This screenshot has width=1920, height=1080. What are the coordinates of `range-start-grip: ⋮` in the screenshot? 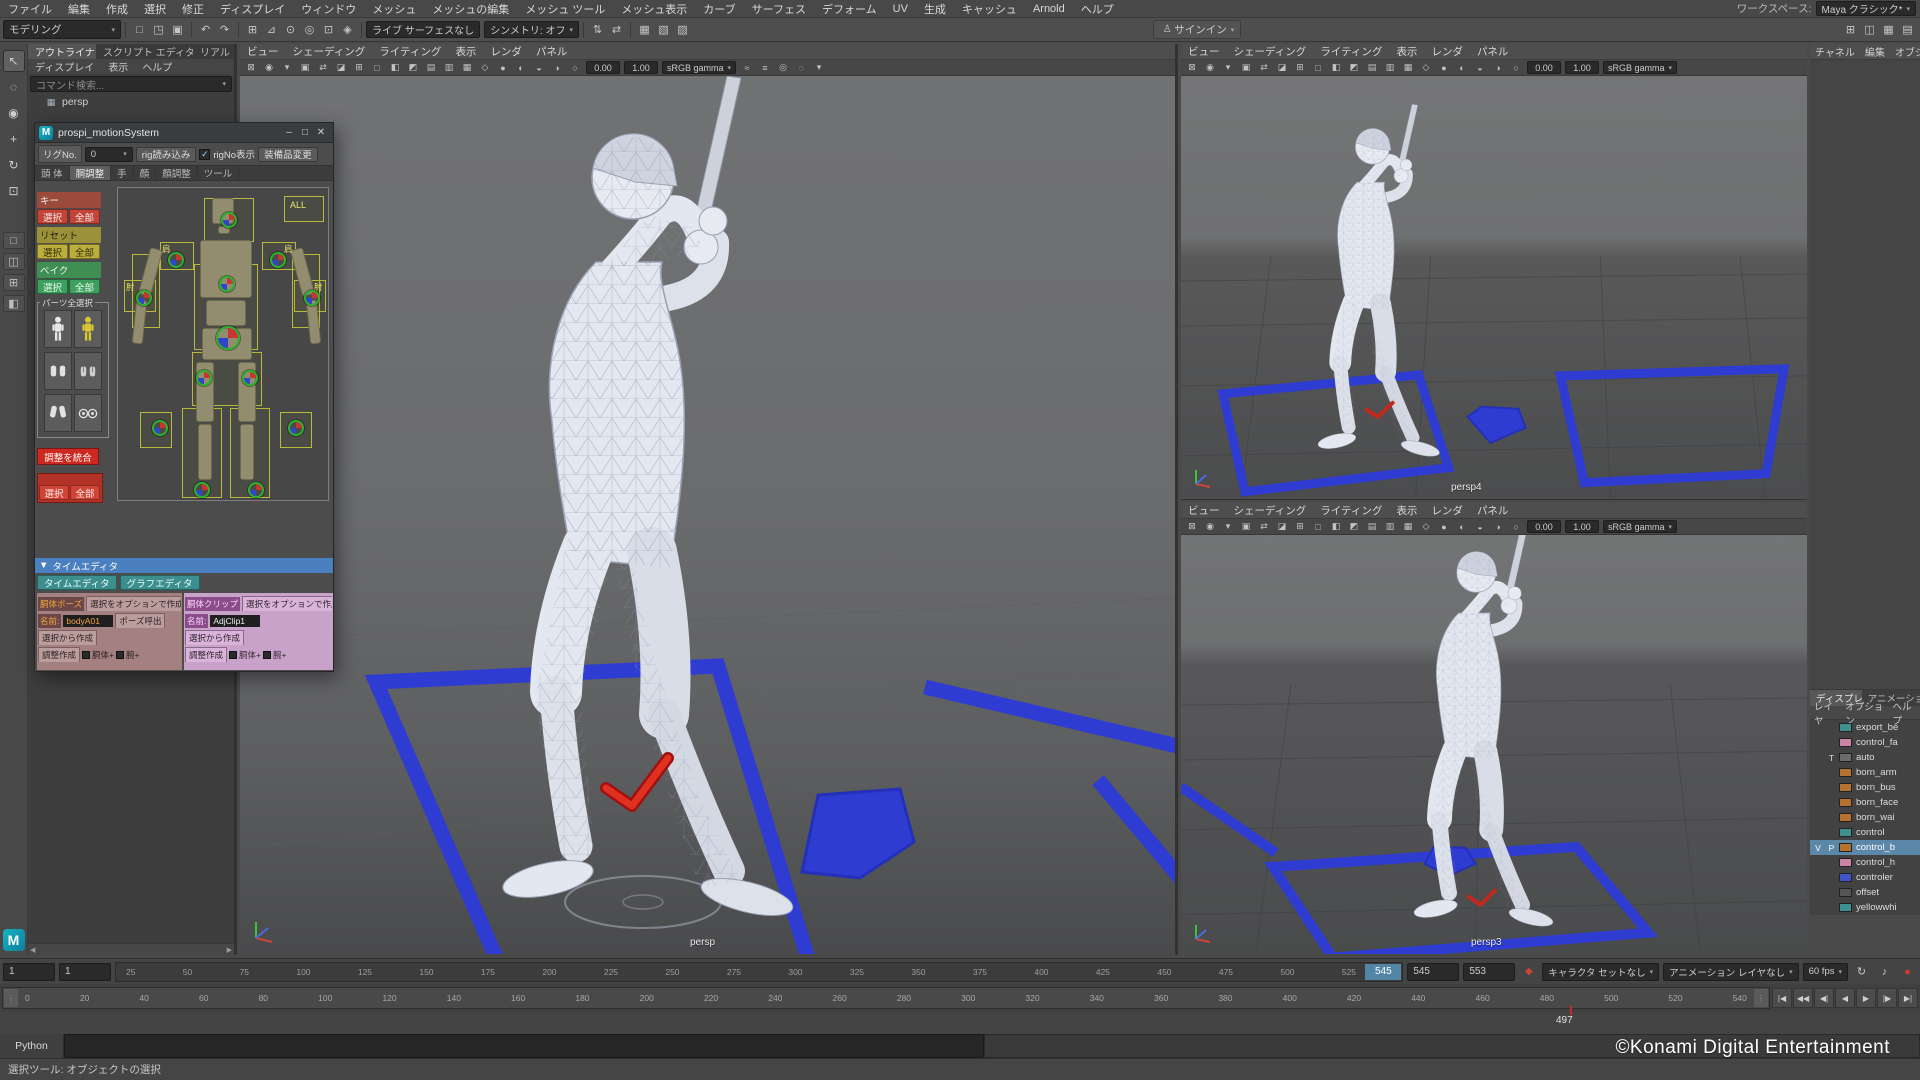 It's located at (11, 998).